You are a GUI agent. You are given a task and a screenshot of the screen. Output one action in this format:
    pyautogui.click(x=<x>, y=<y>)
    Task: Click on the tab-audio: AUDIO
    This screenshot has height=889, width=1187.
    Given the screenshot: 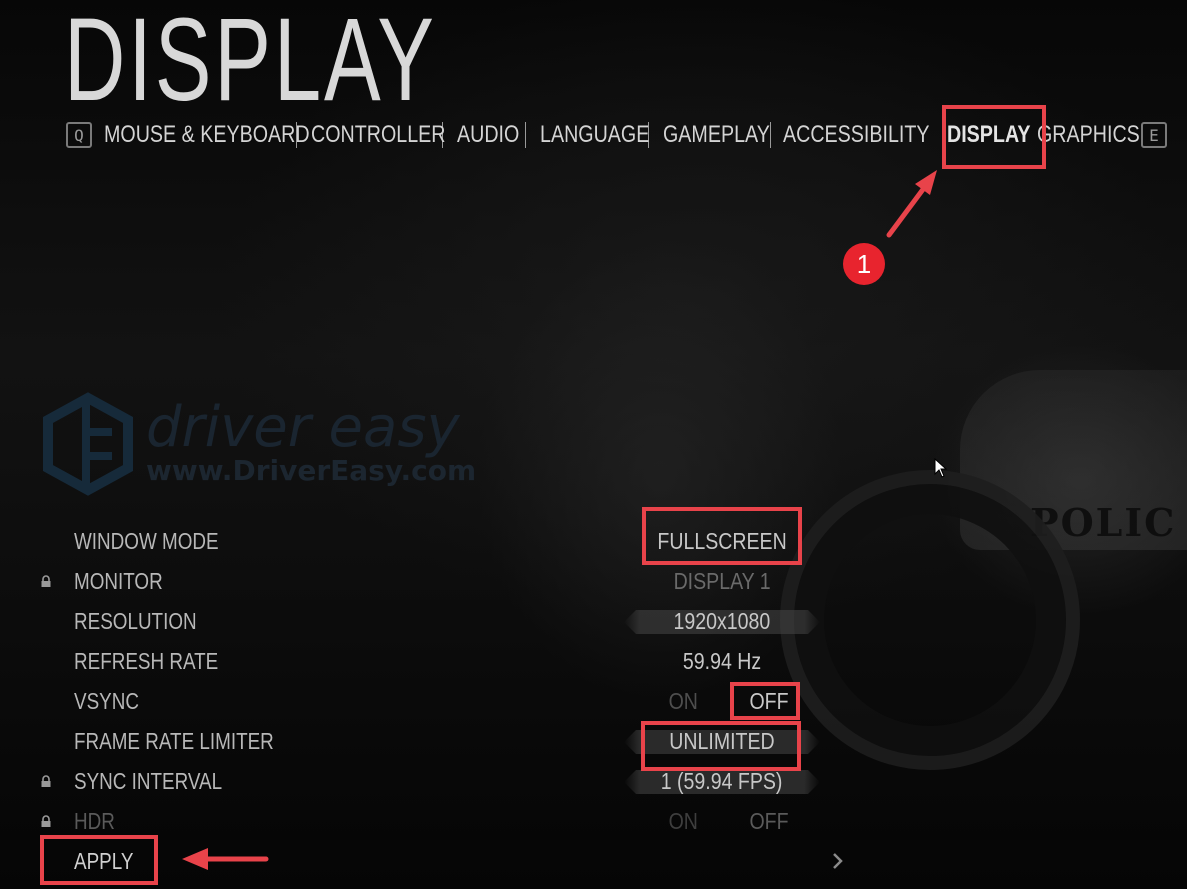 What is the action you would take?
    pyautogui.click(x=488, y=135)
    